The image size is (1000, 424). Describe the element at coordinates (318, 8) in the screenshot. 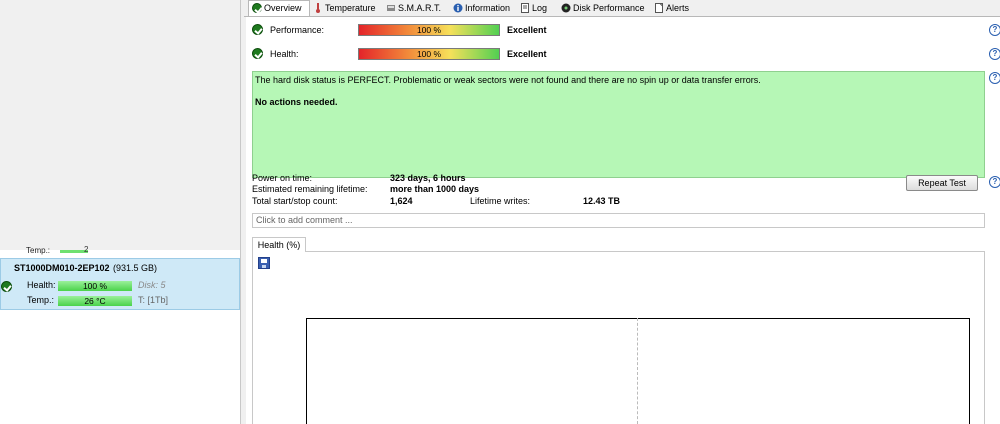

I see `thermometer-icon` at that location.